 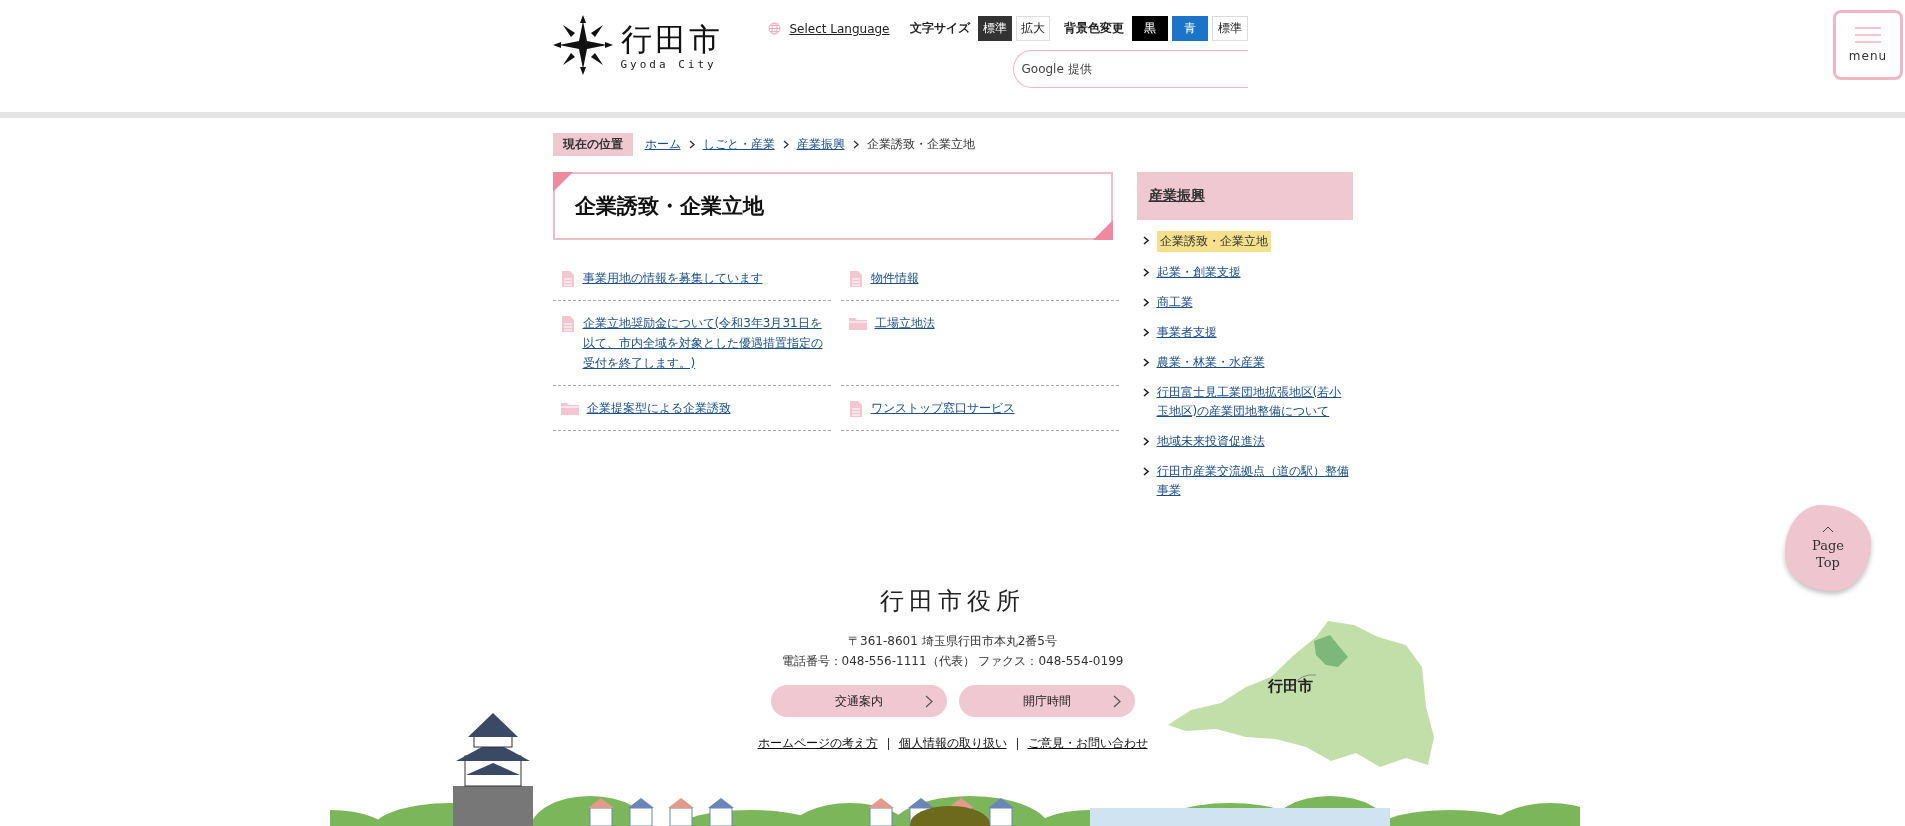 I want to click on footer-link: ホームページの考え方, so click(x=817, y=743).